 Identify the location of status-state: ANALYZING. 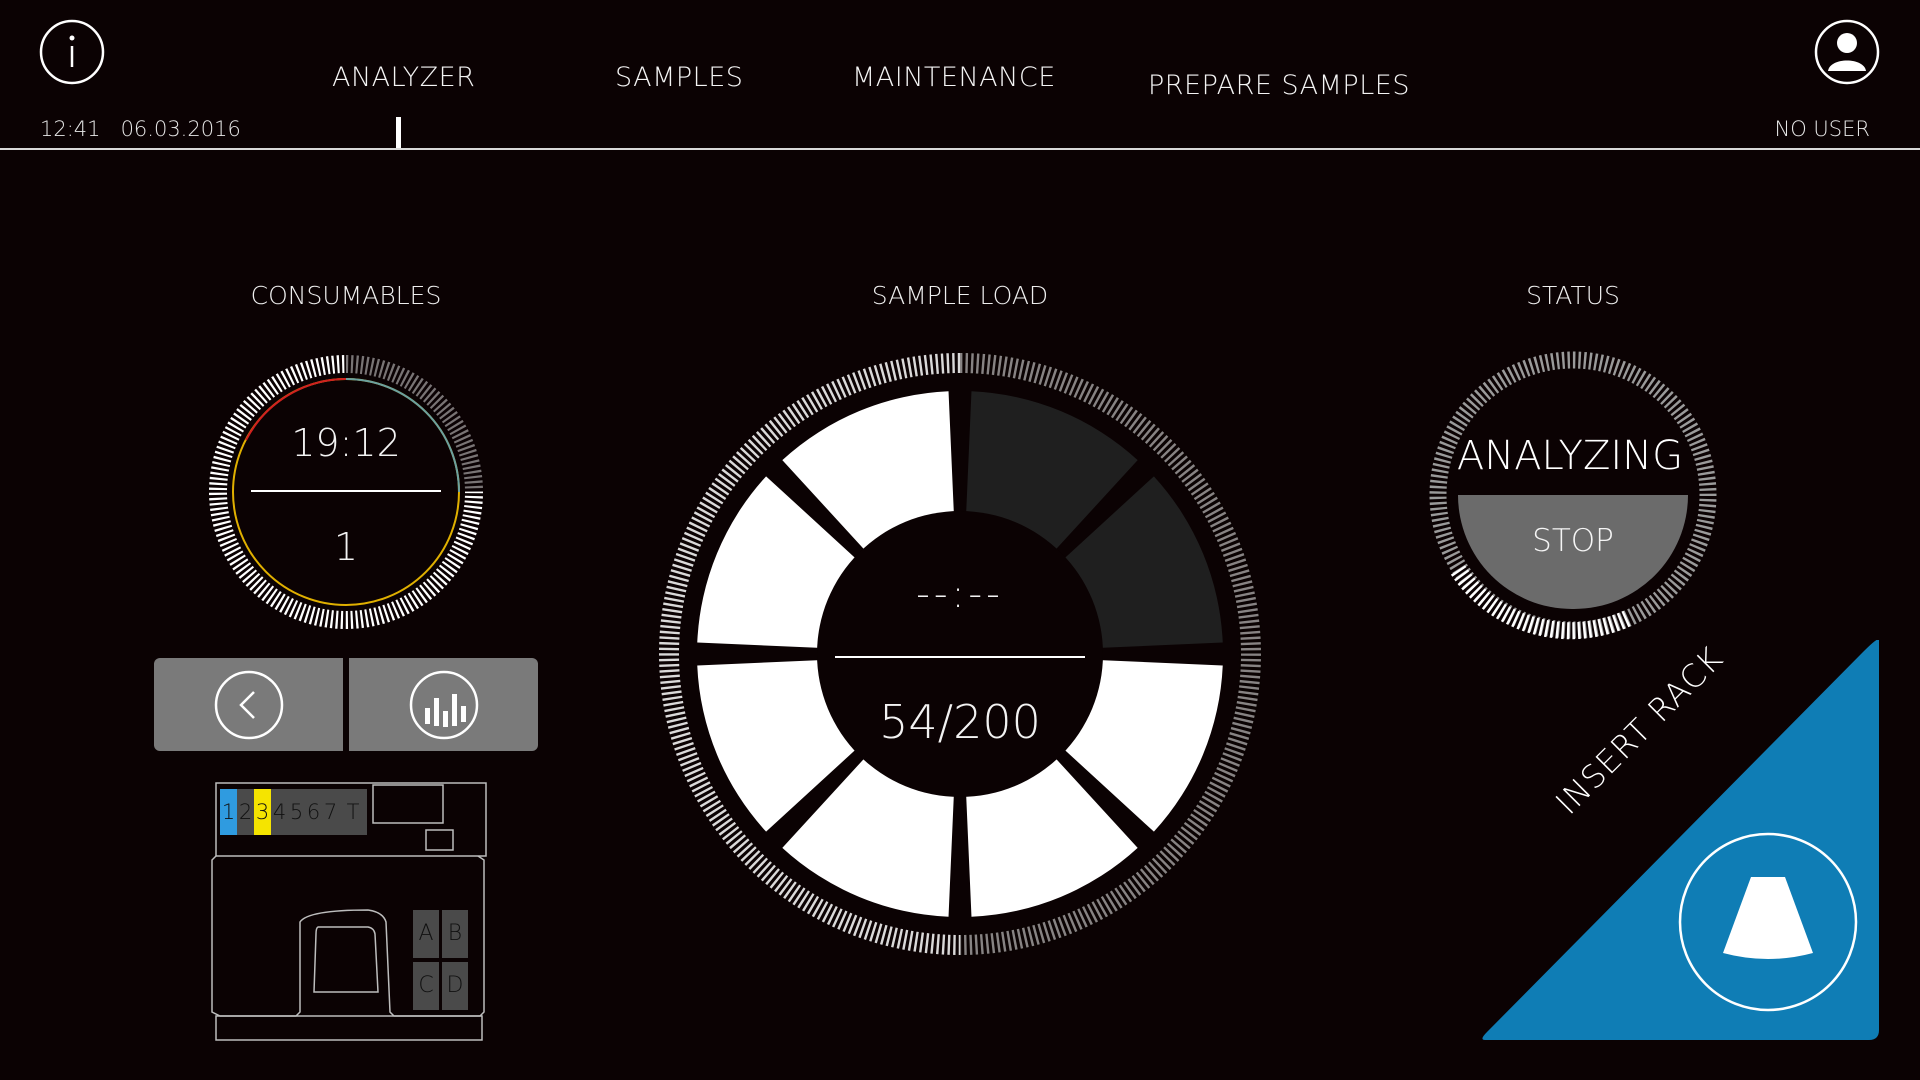
(1570, 456).